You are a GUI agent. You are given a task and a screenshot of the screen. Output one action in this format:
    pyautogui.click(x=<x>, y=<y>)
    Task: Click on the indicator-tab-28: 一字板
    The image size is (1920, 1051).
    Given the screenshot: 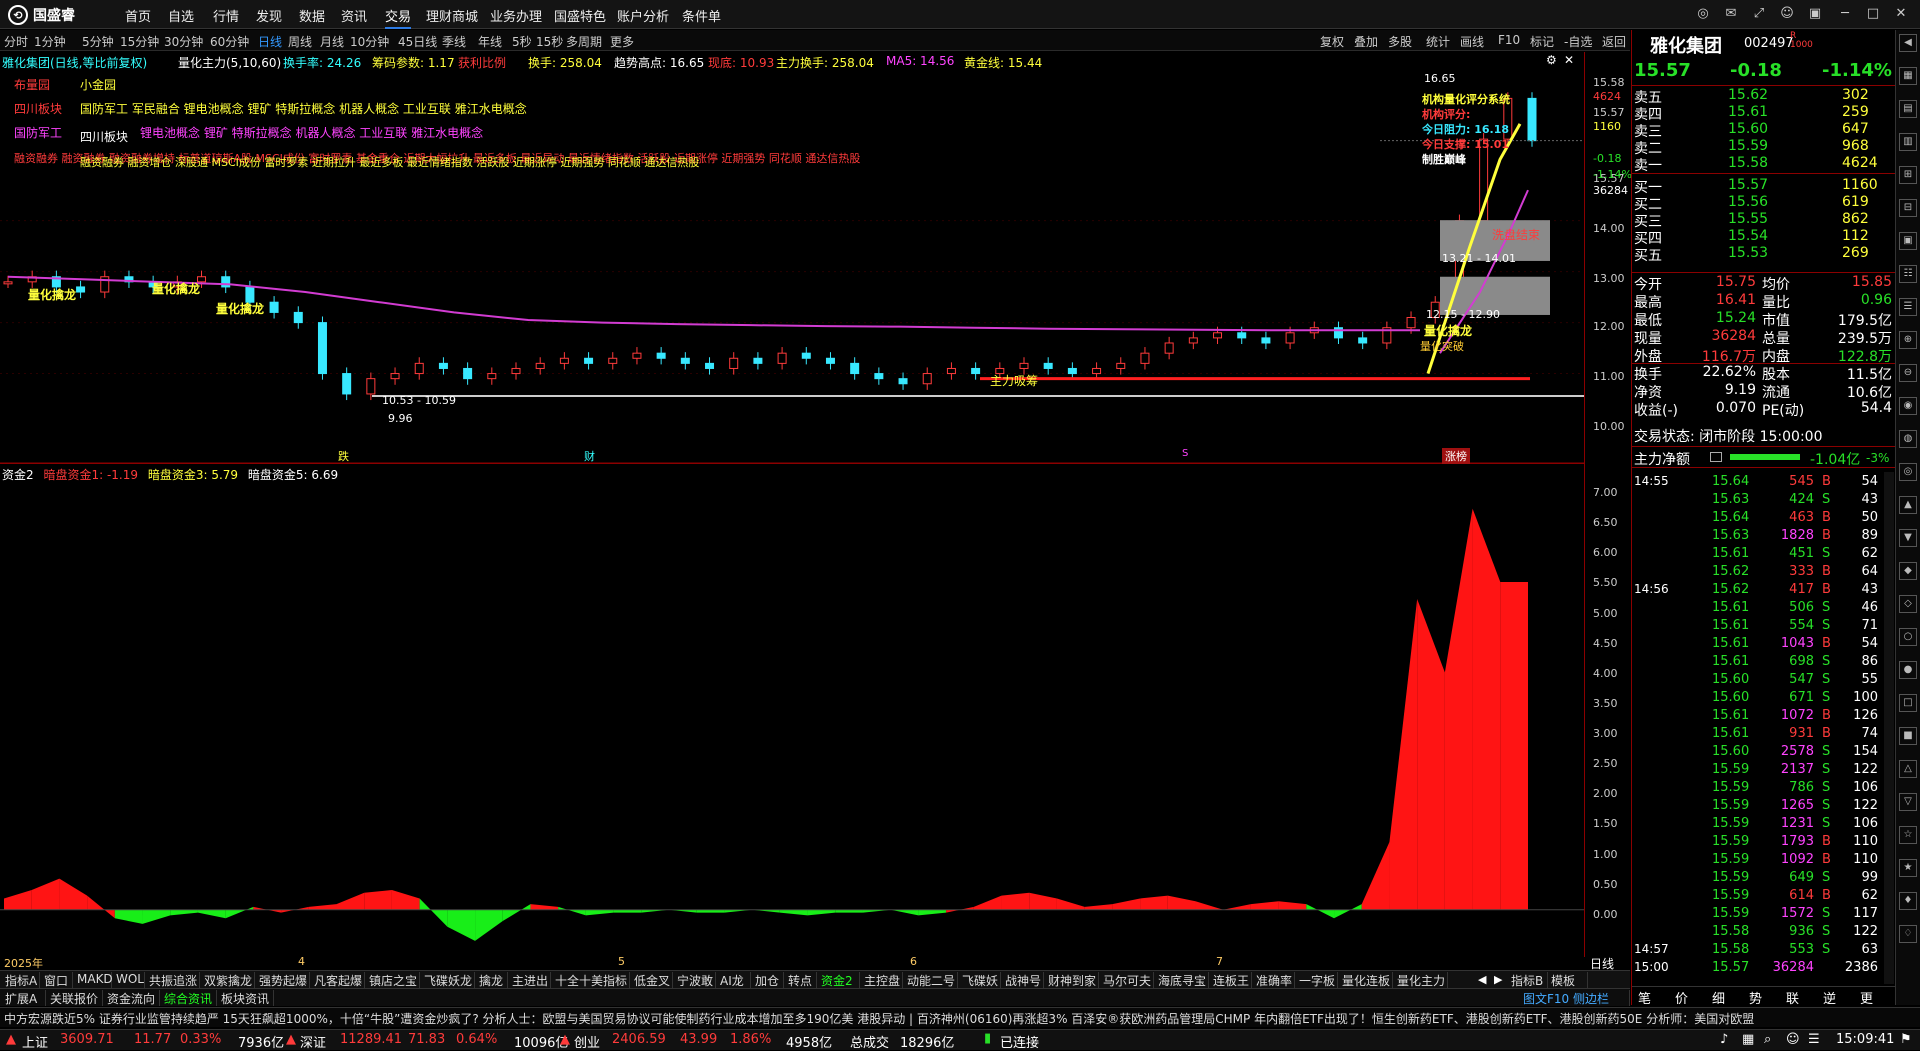 What is the action you would take?
    pyautogui.click(x=1317, y=980)
    